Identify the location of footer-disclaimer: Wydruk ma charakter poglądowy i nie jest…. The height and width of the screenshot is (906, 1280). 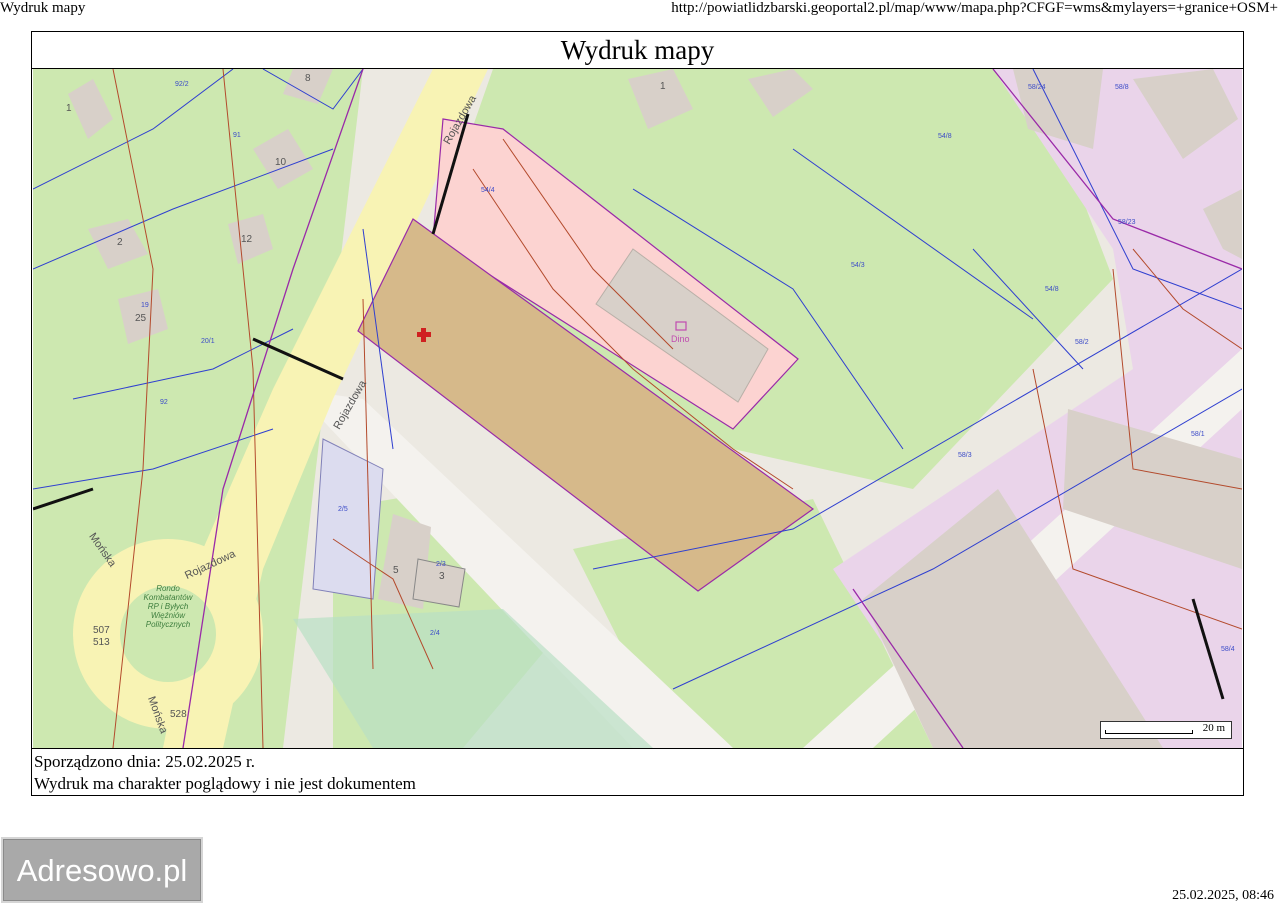
(225, 783).